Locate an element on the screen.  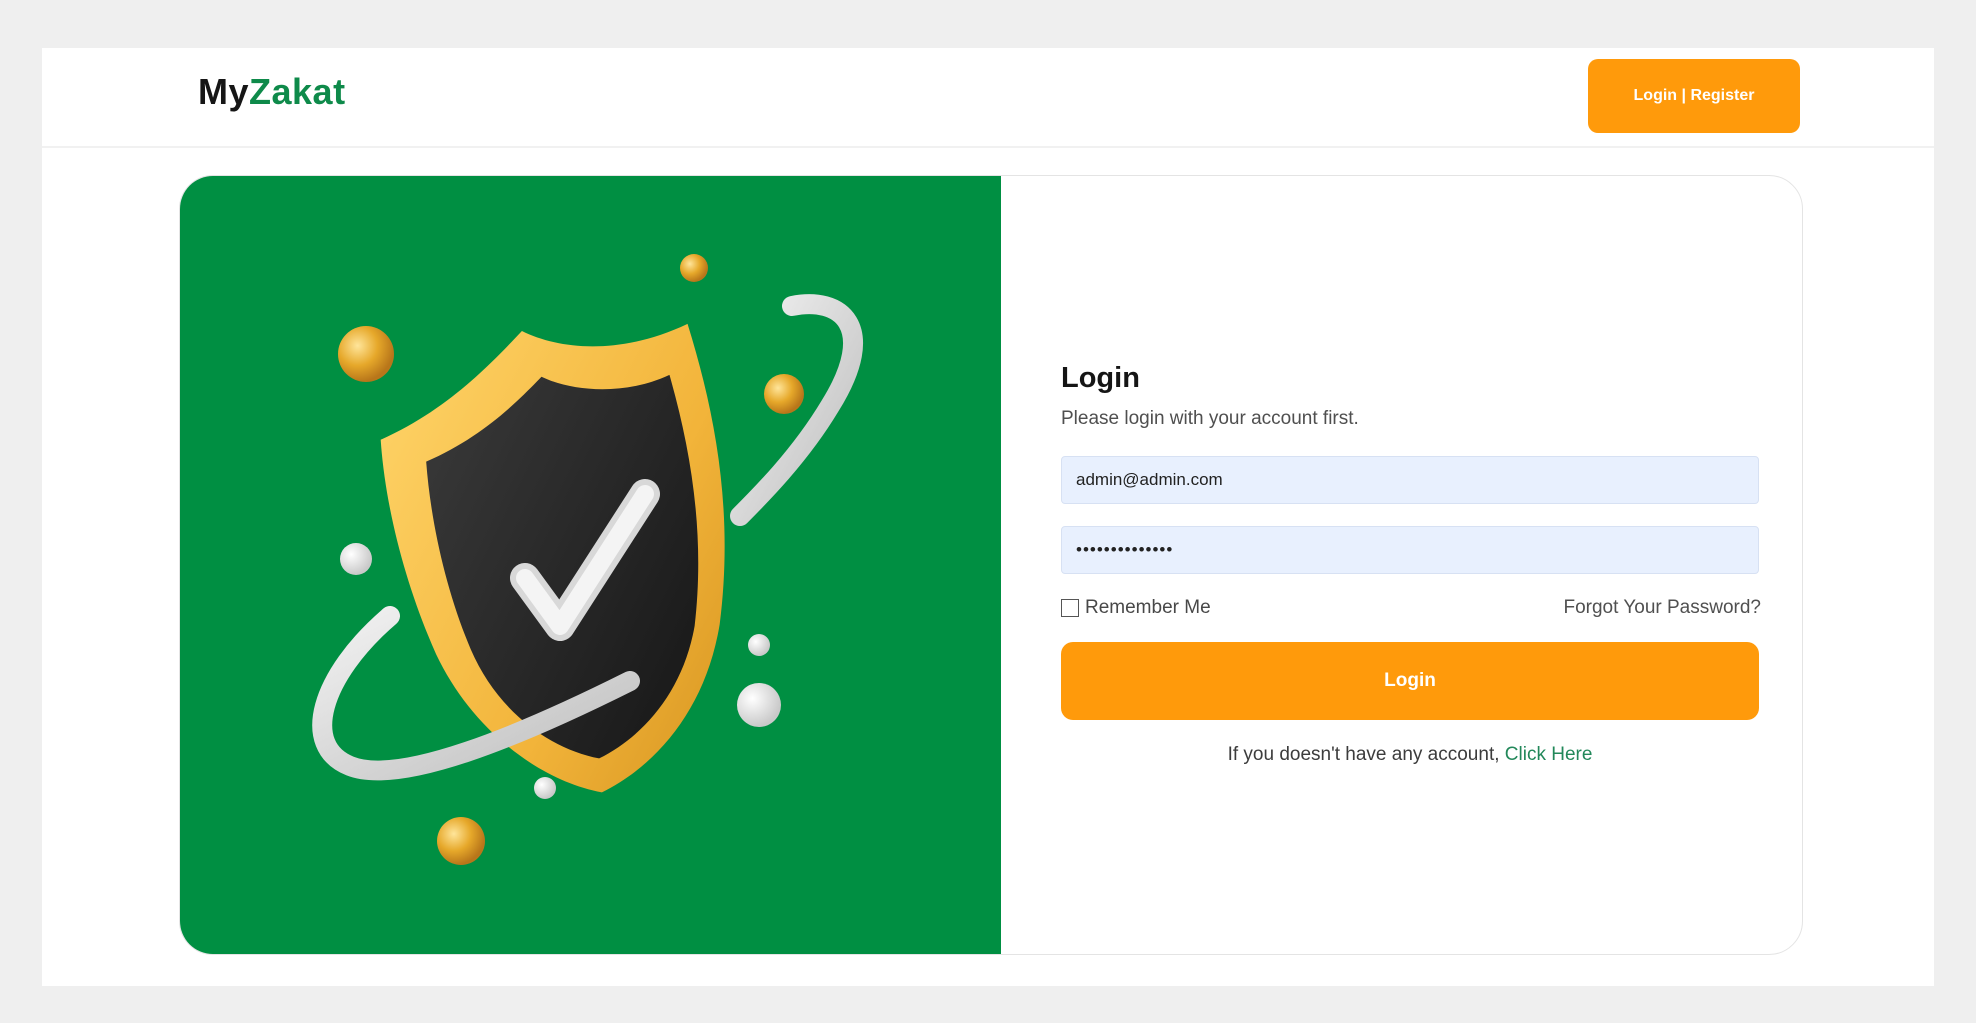
brand-logo: MyZakat is located at coordinates (272, 92).